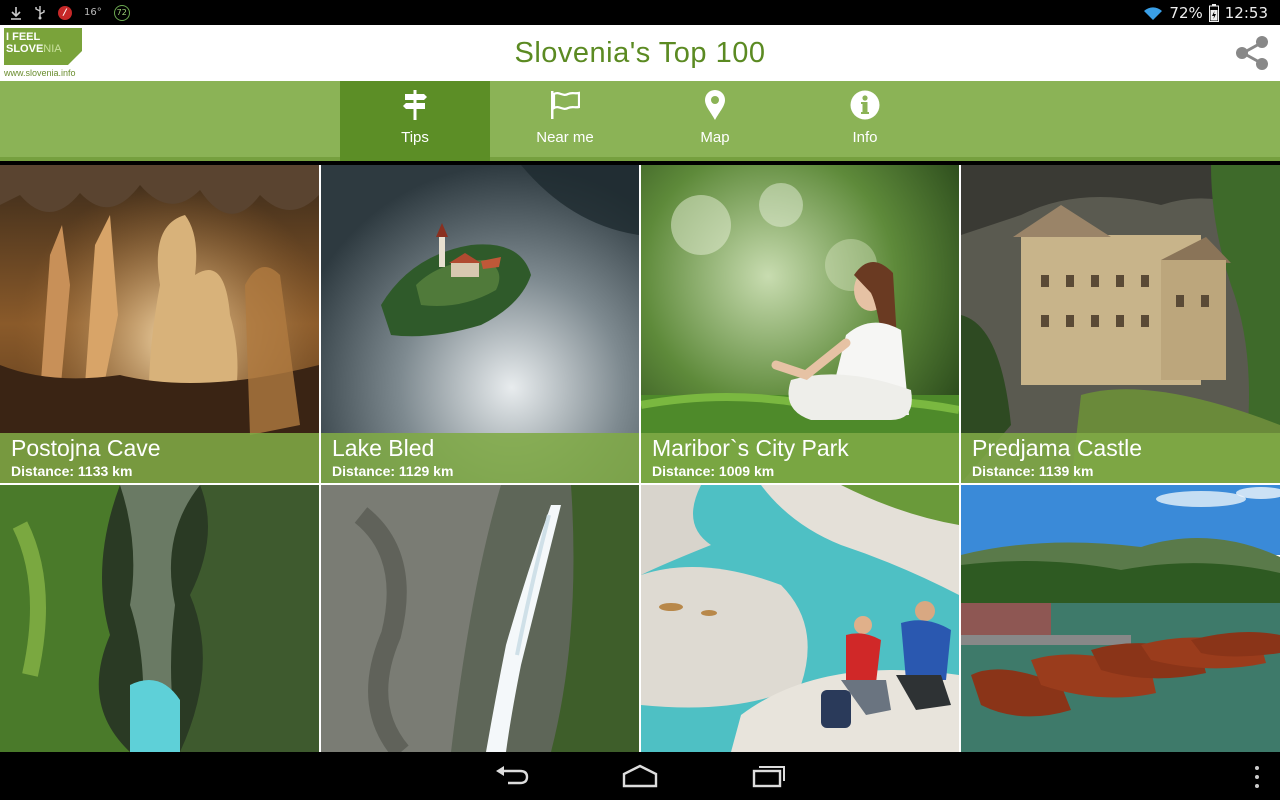 The image size is (1280, 800). I want to click on back-button, so click(512, 776).